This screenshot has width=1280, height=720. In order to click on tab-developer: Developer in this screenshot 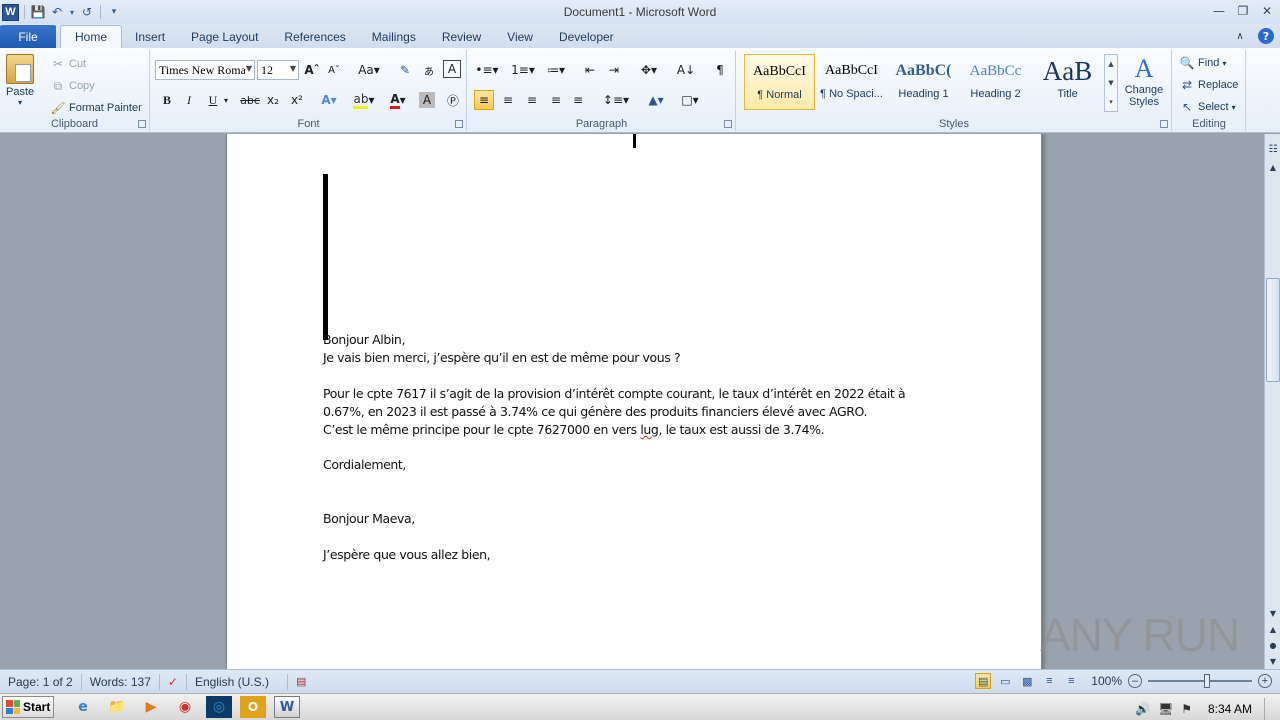, I will do `click(586, 36)`.